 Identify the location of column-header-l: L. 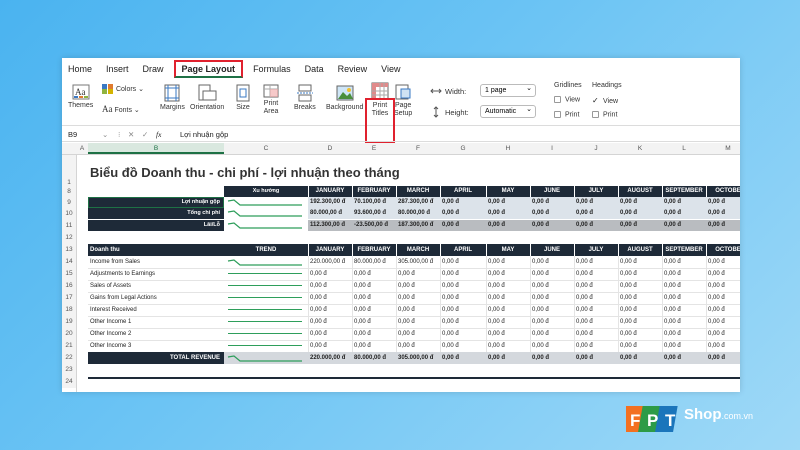
(684, 148).